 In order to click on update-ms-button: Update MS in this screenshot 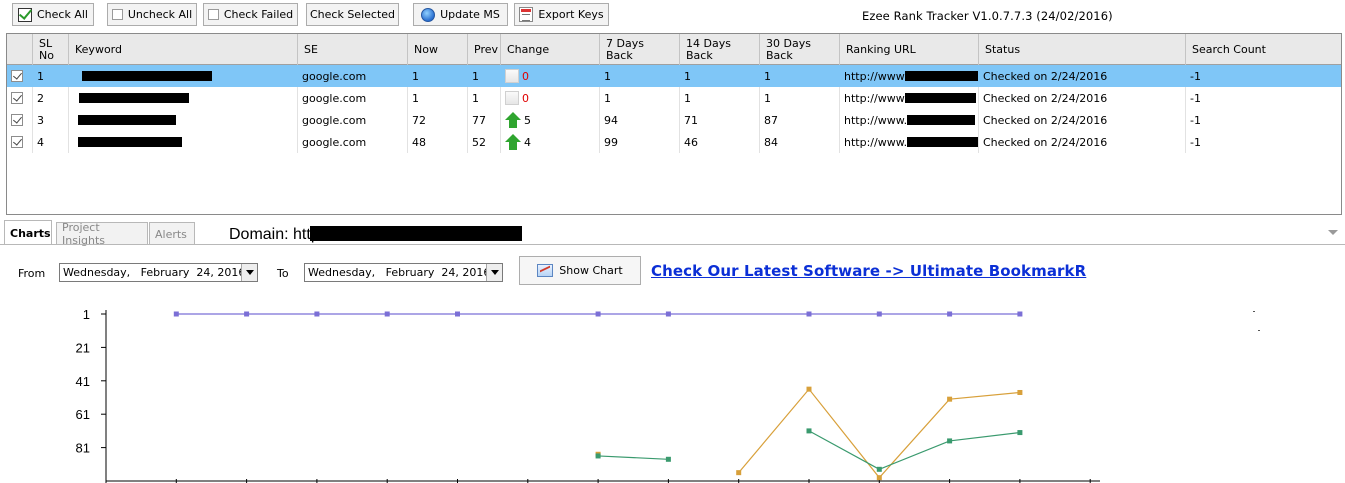, I will do `click(460, 14)`.